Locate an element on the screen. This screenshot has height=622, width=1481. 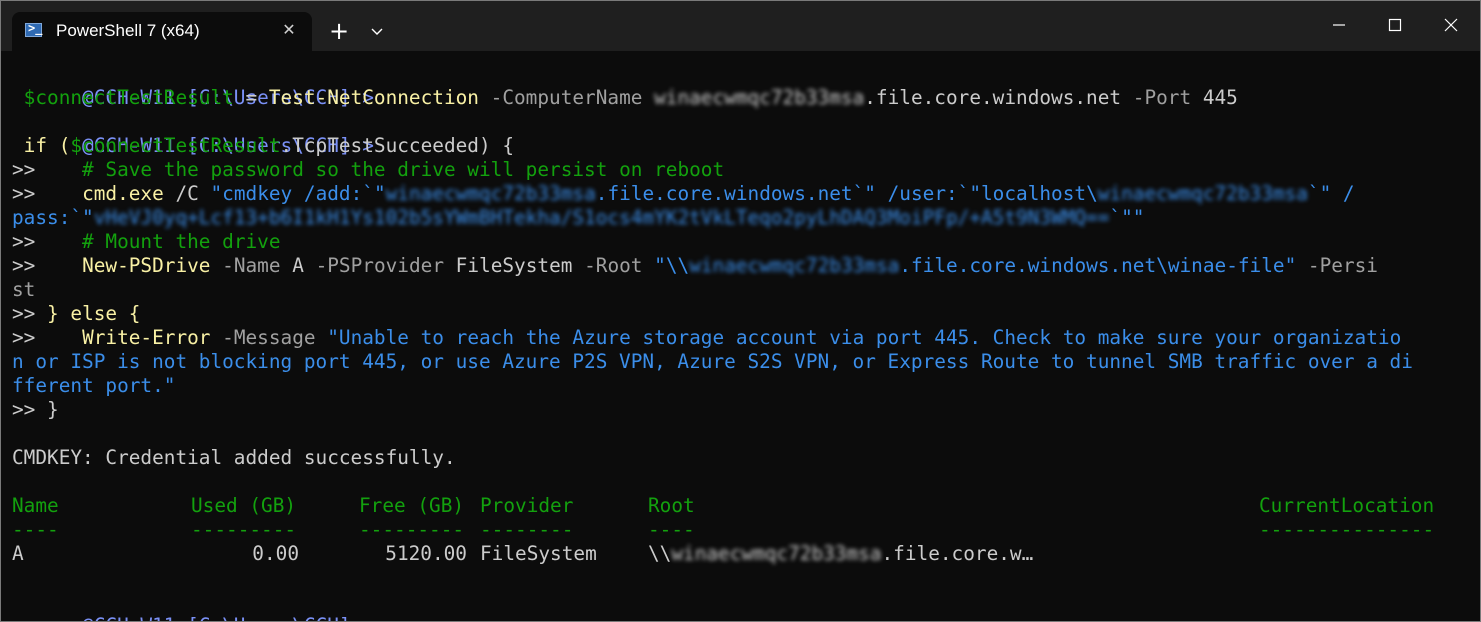
continuation-line: >> } else { is located at coordinates (76, 314).